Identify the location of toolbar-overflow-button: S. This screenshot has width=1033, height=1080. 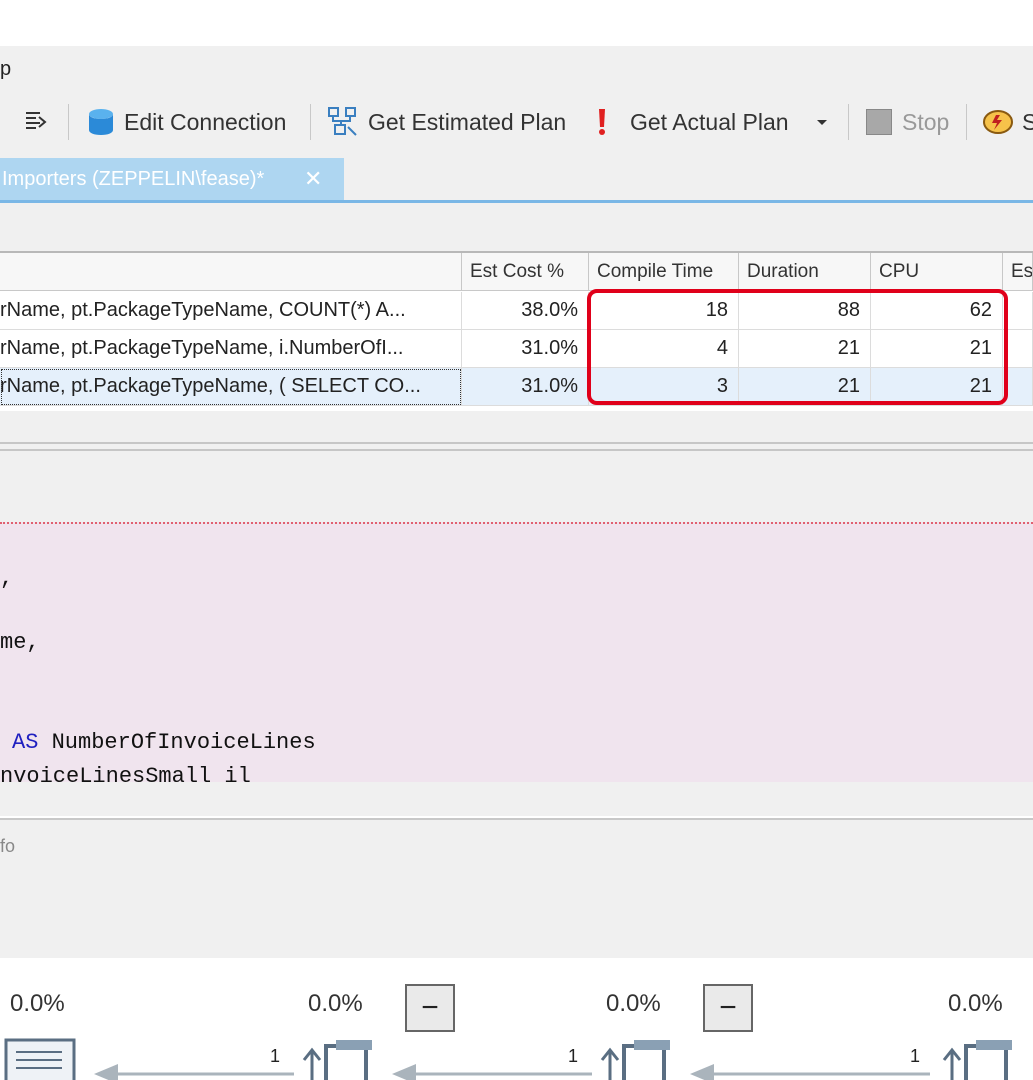
(1007, 122).